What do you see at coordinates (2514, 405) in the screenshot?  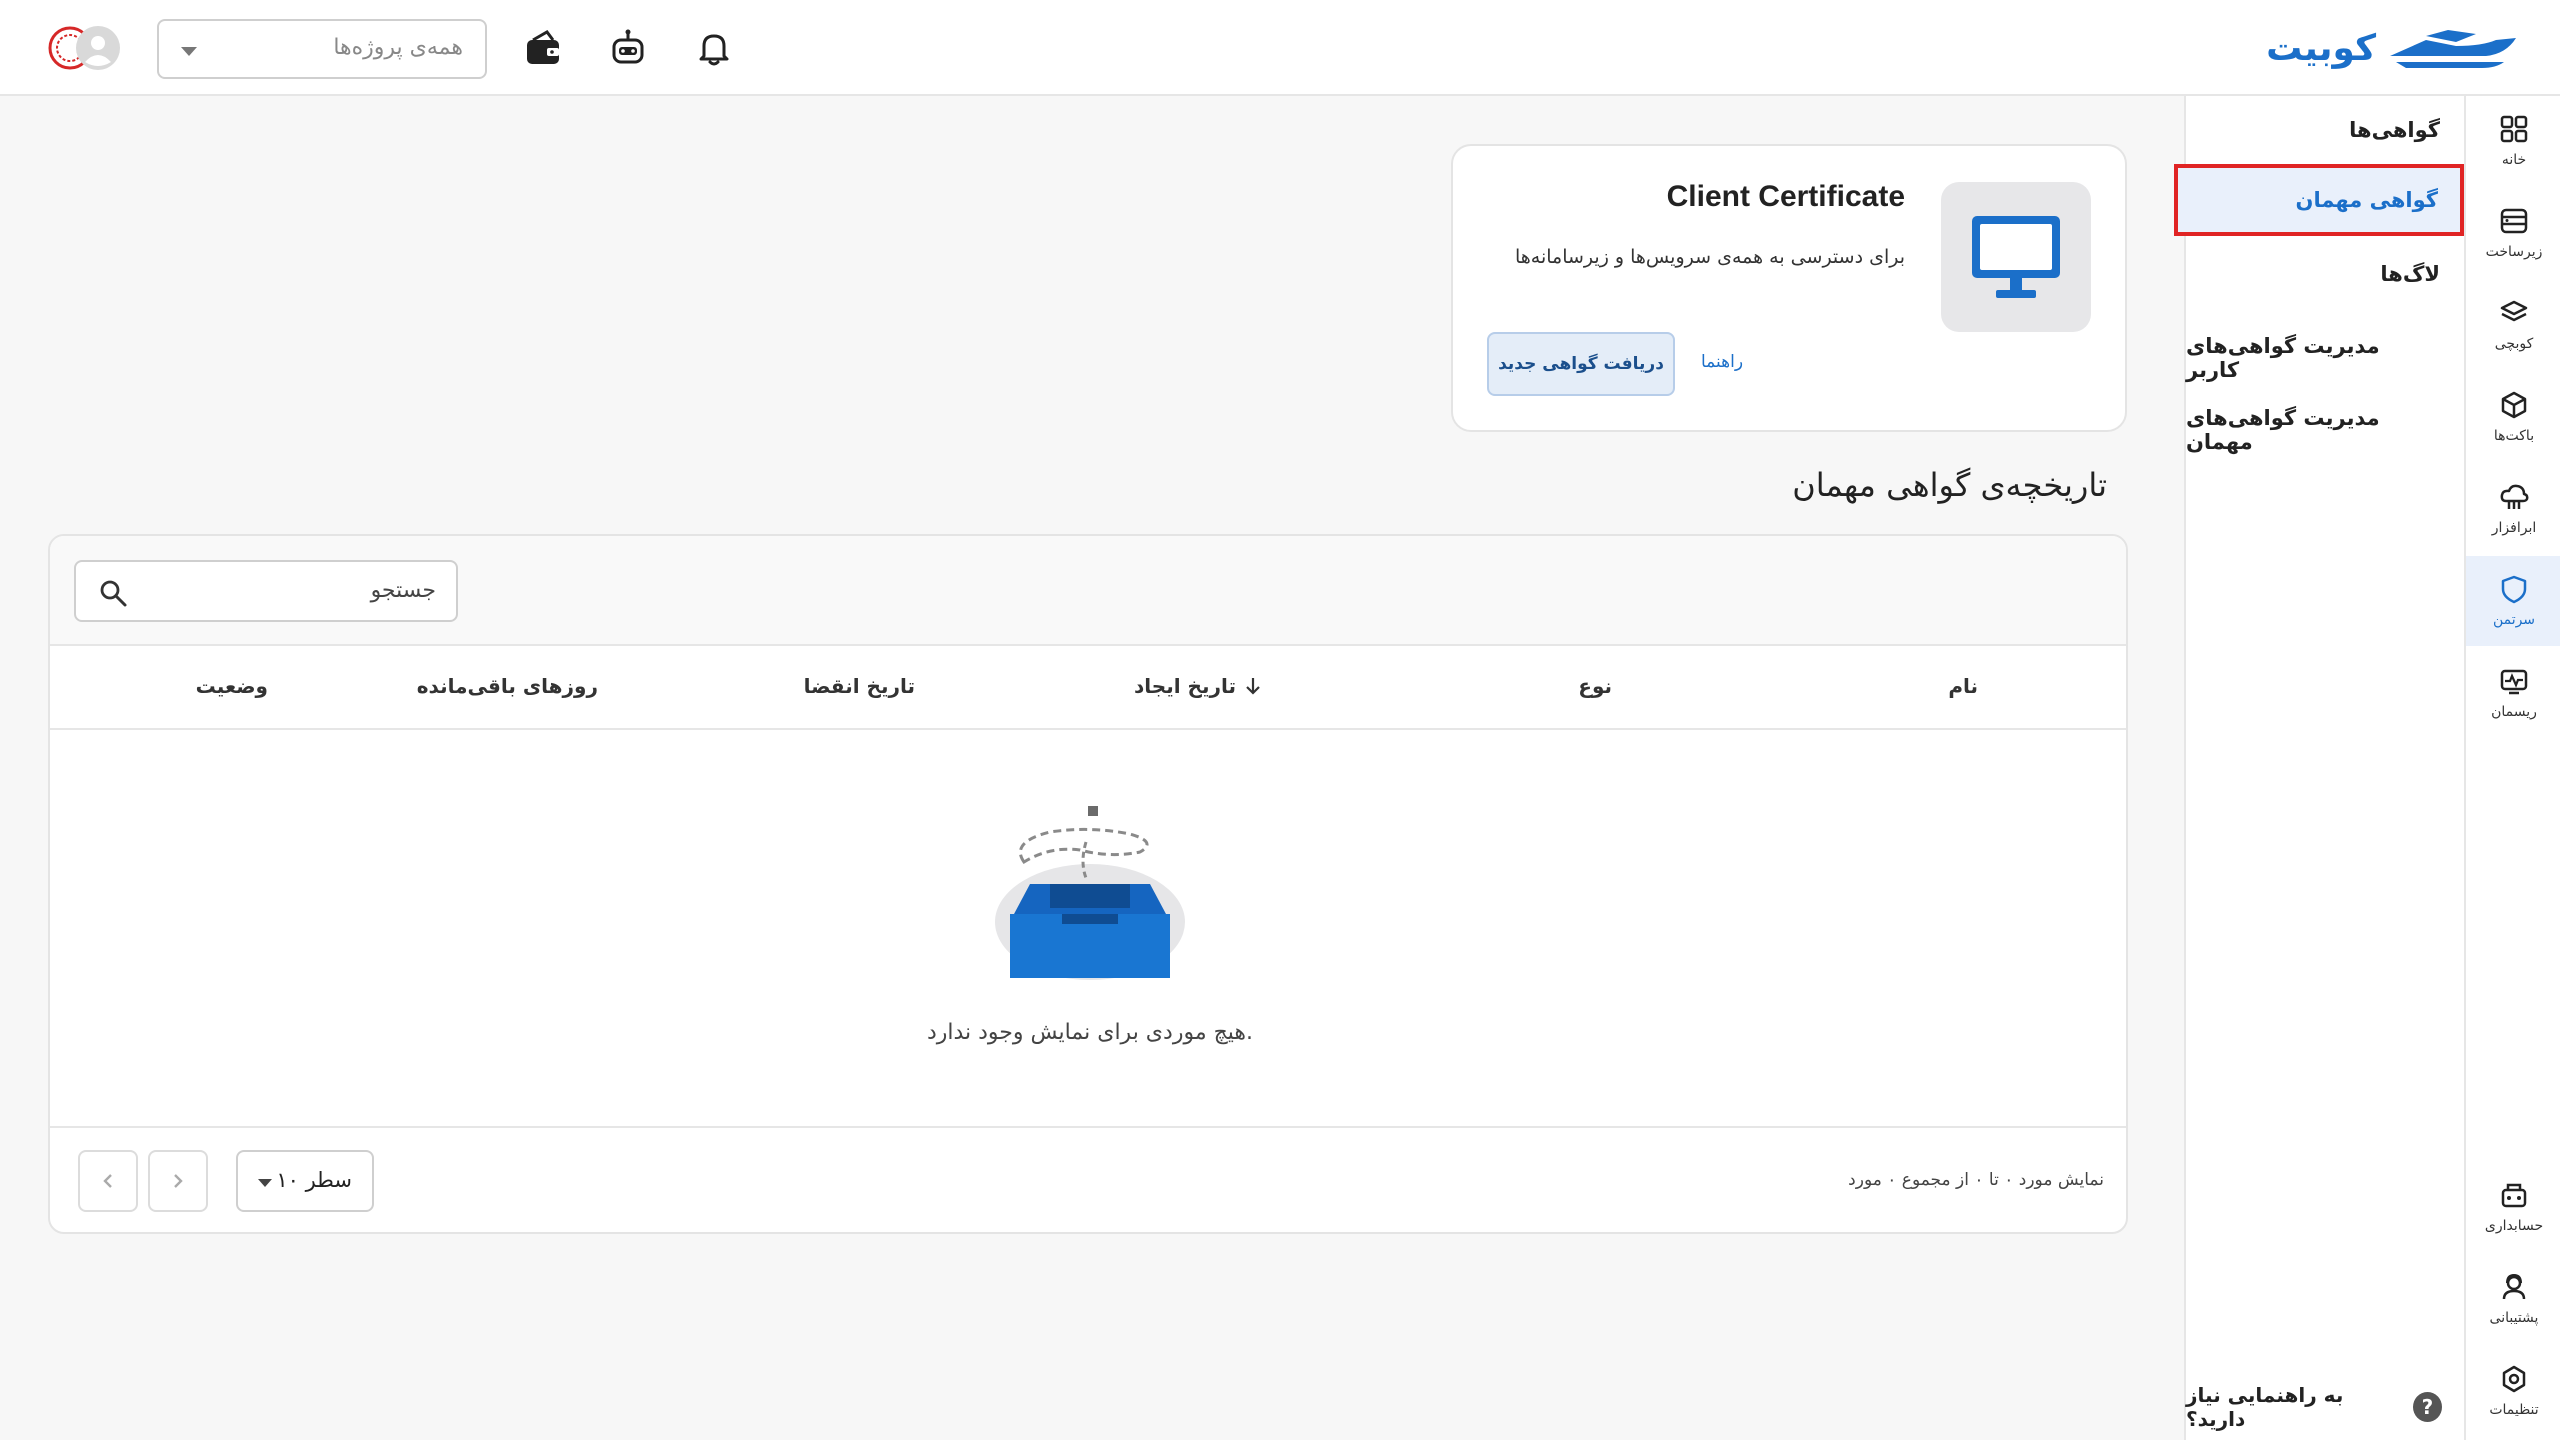 I see `cube-icon` at bounding box center [2514, 405].